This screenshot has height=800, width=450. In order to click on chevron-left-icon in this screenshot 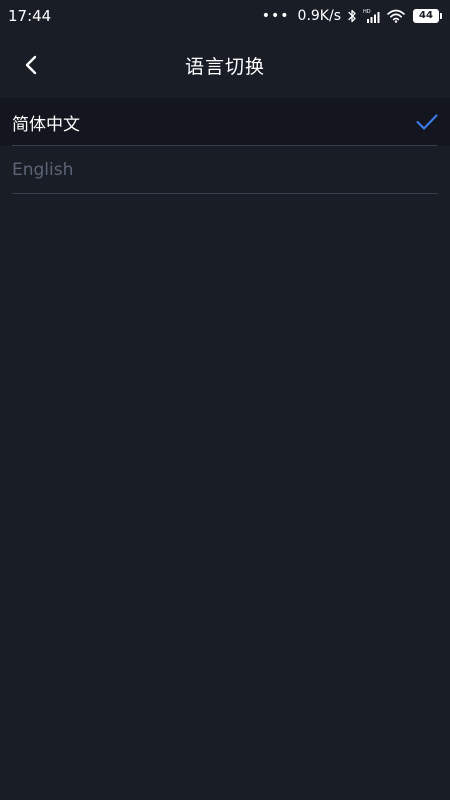, I will do `click(31, 65)`.